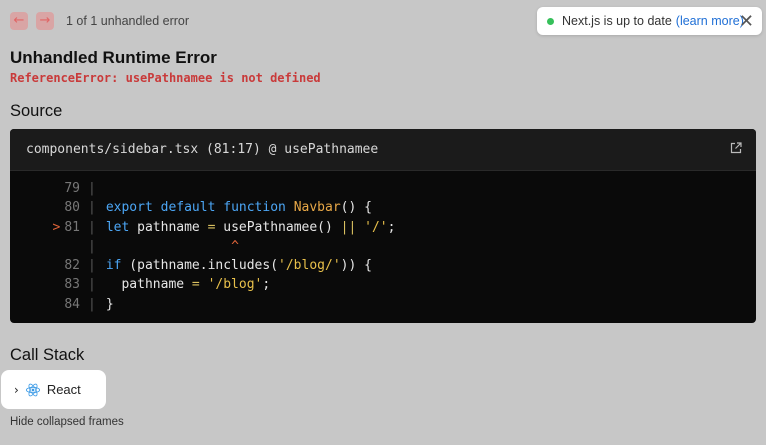 Image resolution: width=766 pixels, height=445 pixels. I want to click on react-group-label: React, so click(63, 389).